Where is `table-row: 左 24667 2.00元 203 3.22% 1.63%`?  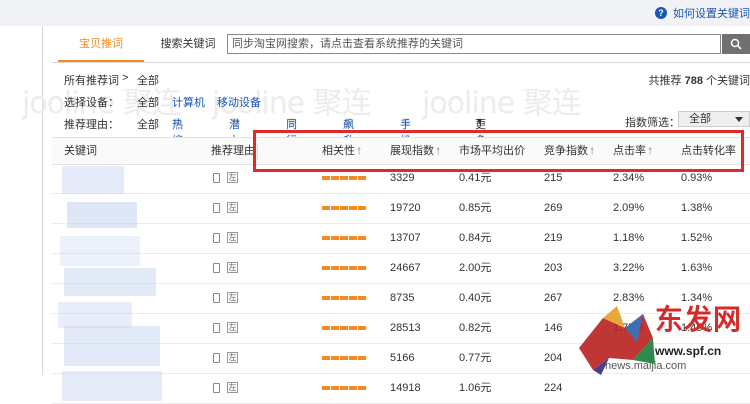 table-row: 左 24667 2.00元 203 3.22% 1.63% is located at coordinates (401, 269).